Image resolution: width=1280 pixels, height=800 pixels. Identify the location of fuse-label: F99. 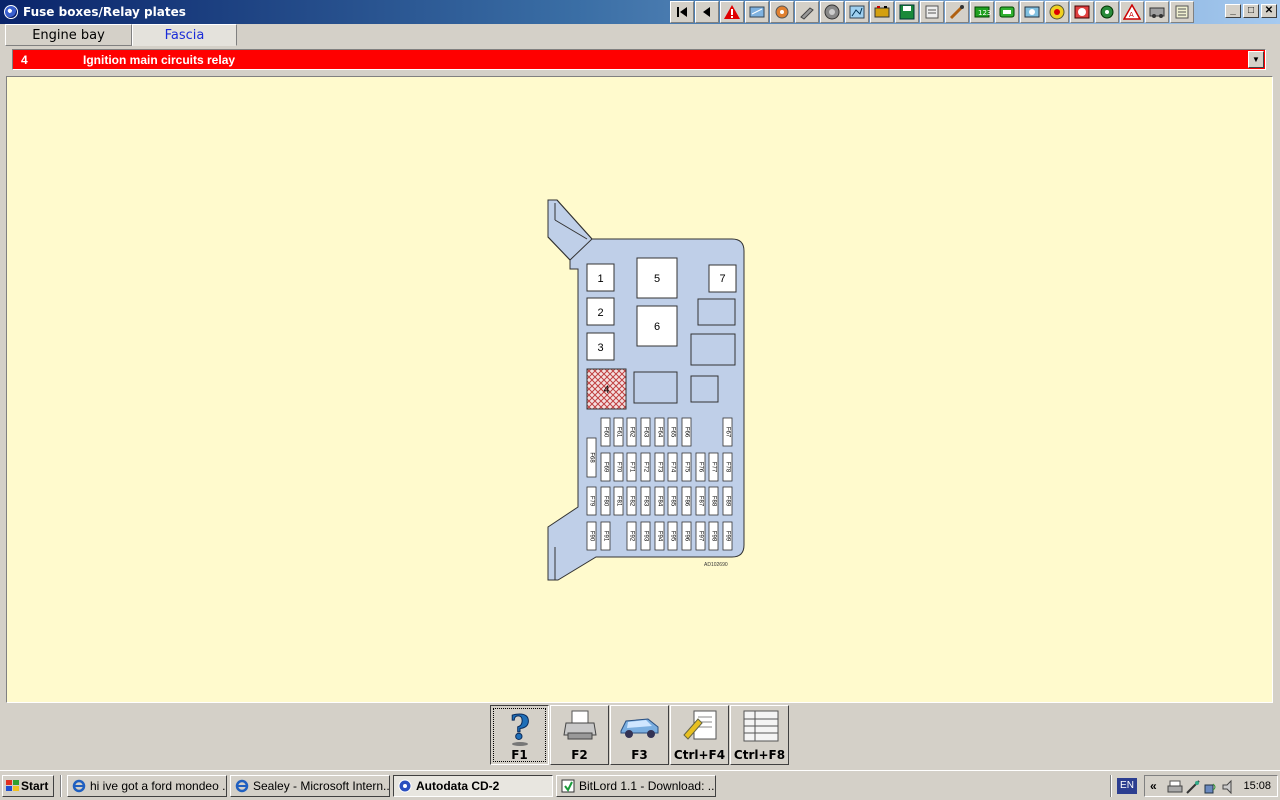
(728, 536).